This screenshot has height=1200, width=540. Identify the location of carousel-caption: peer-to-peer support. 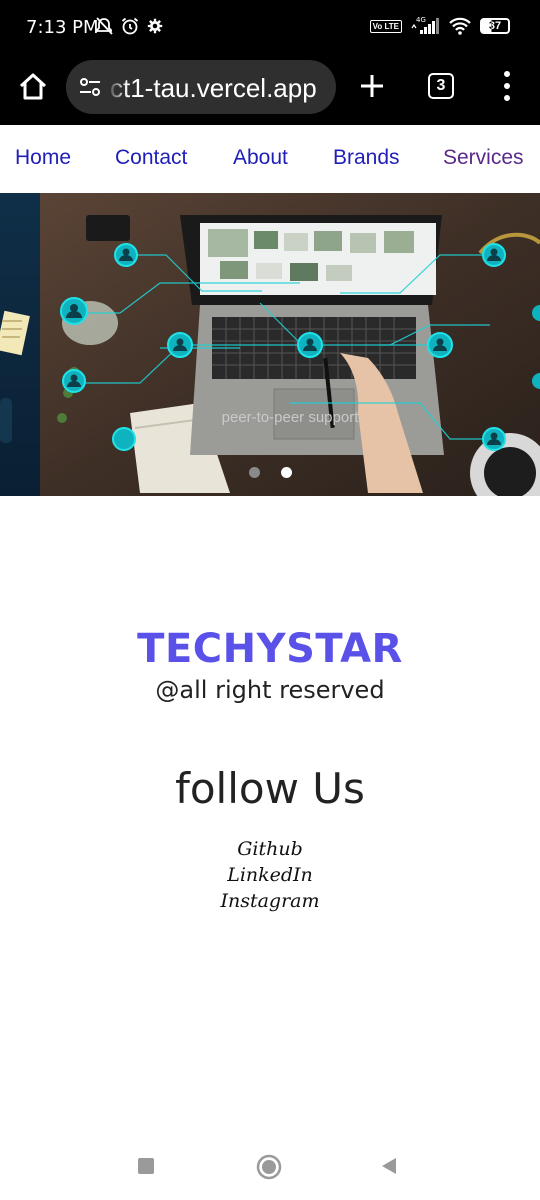
(290, 417).